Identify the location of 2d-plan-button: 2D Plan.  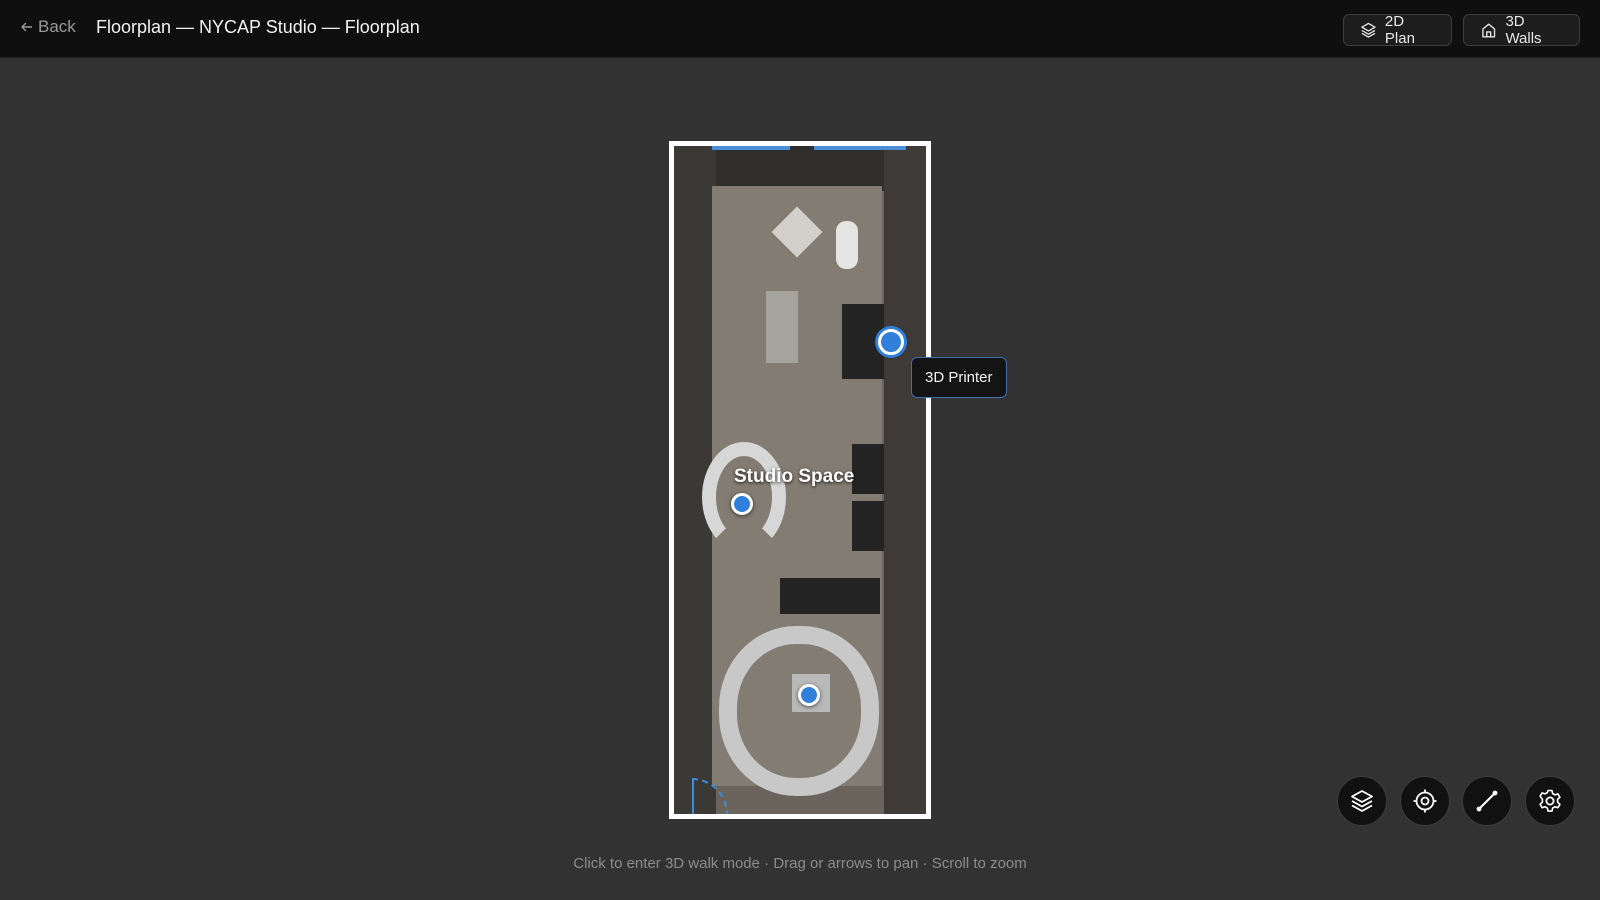
(1397, 30).